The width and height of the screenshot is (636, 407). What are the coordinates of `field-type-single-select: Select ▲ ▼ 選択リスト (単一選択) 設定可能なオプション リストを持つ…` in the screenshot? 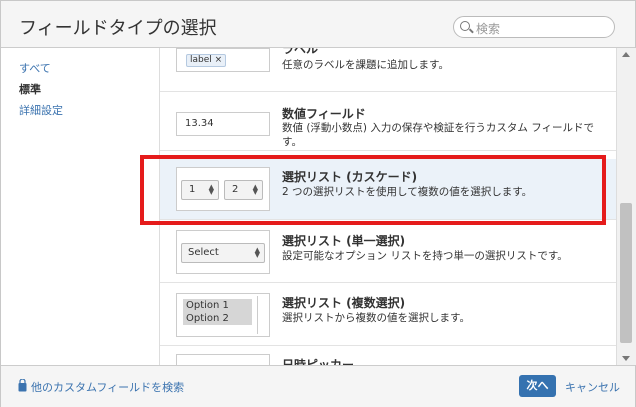 It's located at (388, 251).